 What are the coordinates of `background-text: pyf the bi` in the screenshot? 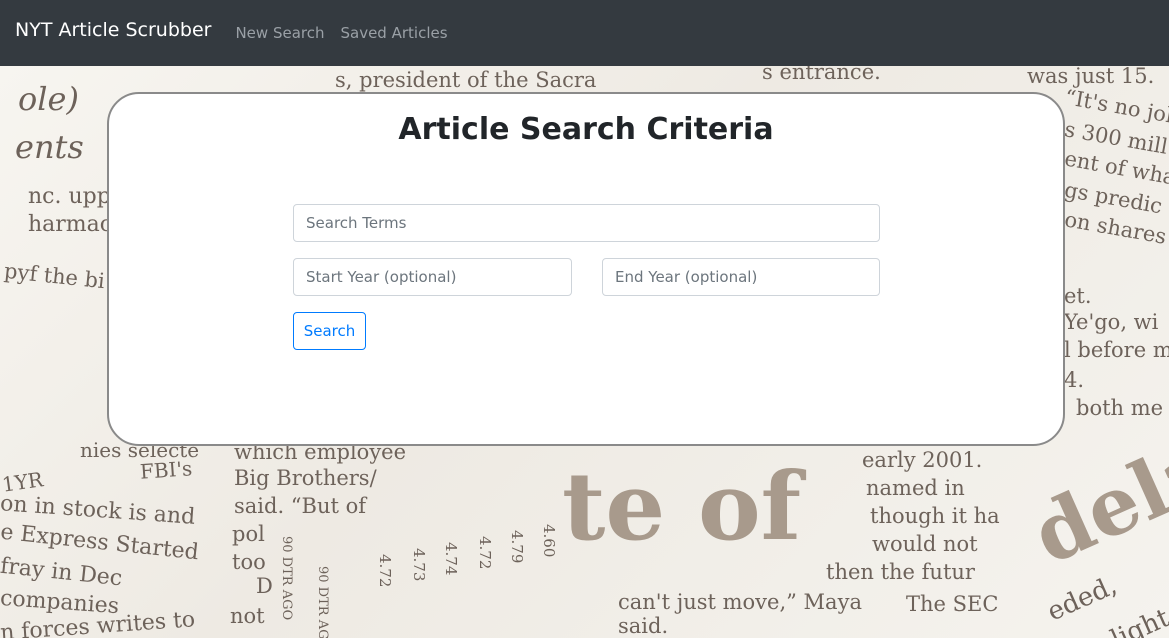 It's located at (54, 276).